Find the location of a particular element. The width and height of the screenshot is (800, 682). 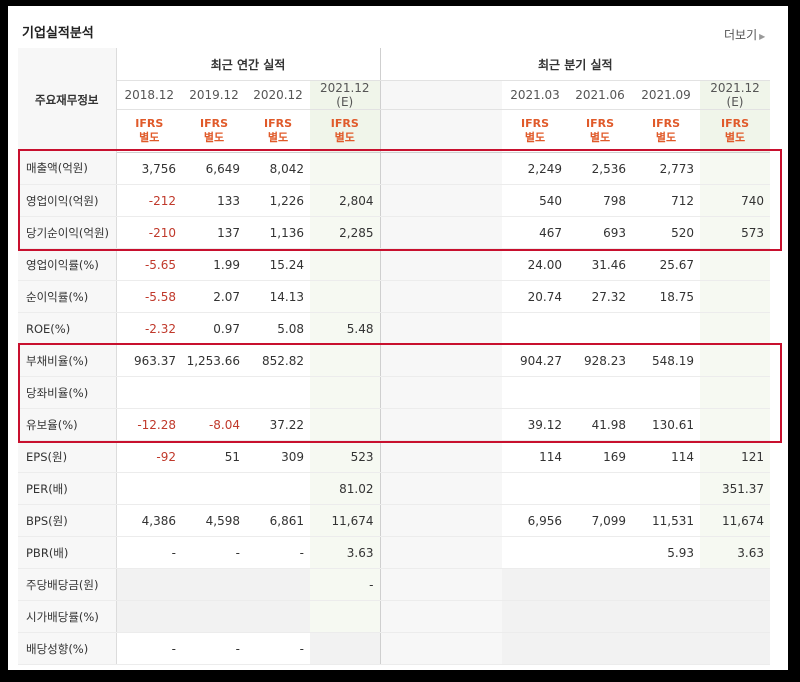

annual-period-header: 2019.12 is located at coordinates (214, 95).